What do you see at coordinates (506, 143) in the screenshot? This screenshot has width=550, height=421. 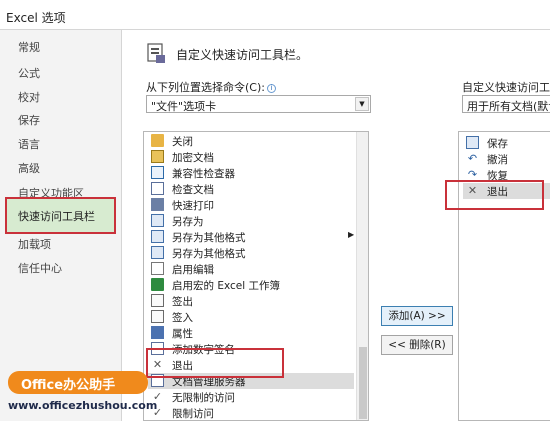 I see `list-item: 保存` at bounding box center [506, 143].